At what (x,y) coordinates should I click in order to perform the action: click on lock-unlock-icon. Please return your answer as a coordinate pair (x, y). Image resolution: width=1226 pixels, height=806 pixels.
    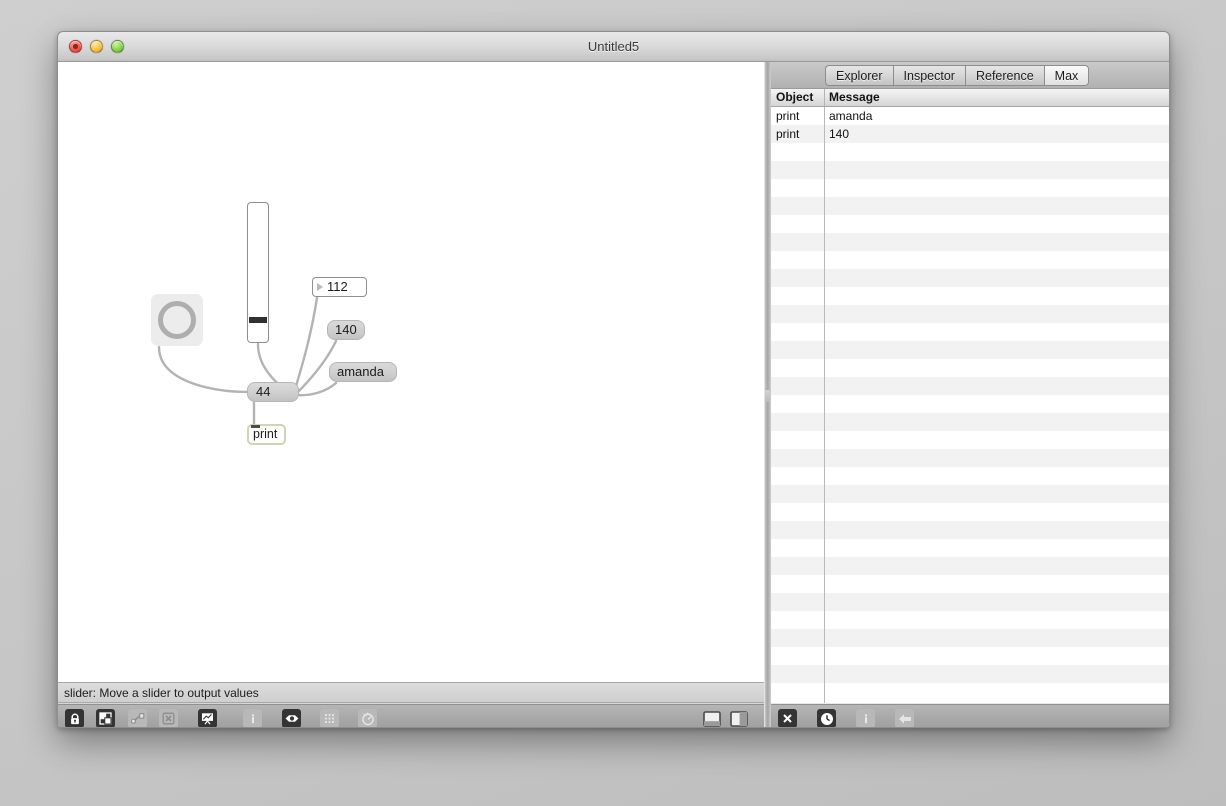
    Looking at the image, I should click on (74, 718).